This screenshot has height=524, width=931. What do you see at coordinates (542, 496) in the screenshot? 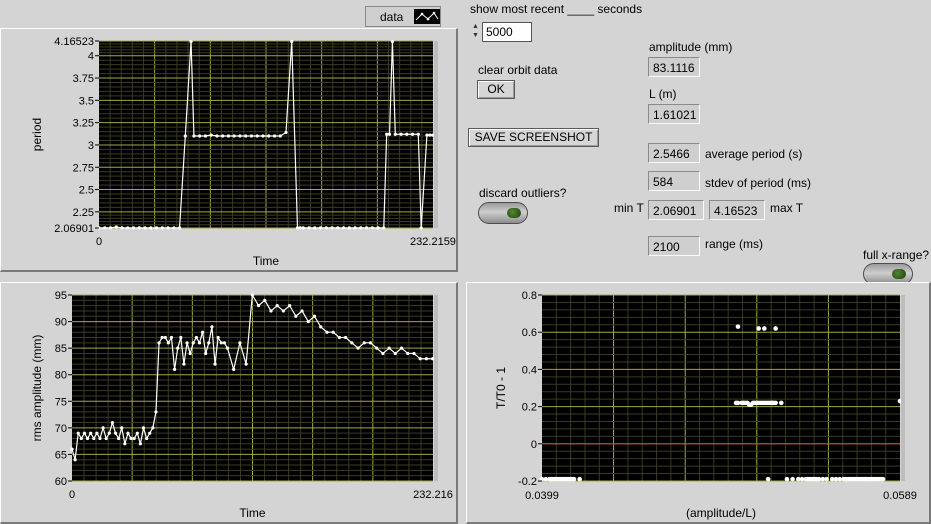
I see `x-tick-label: 0.0399` at bounding box center [542, 496].